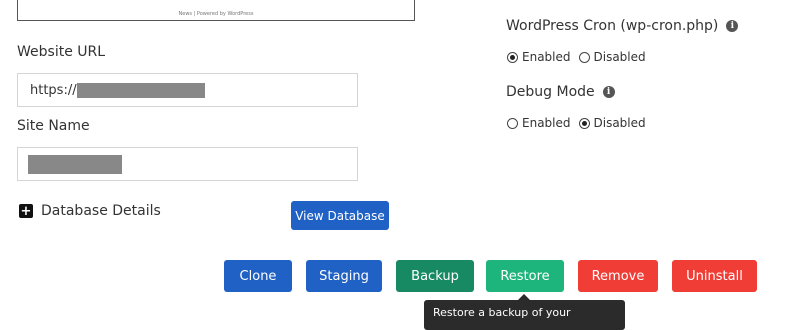 The image size is (792, 330). I want to click on backup-button: Backup, so click(435, 276).